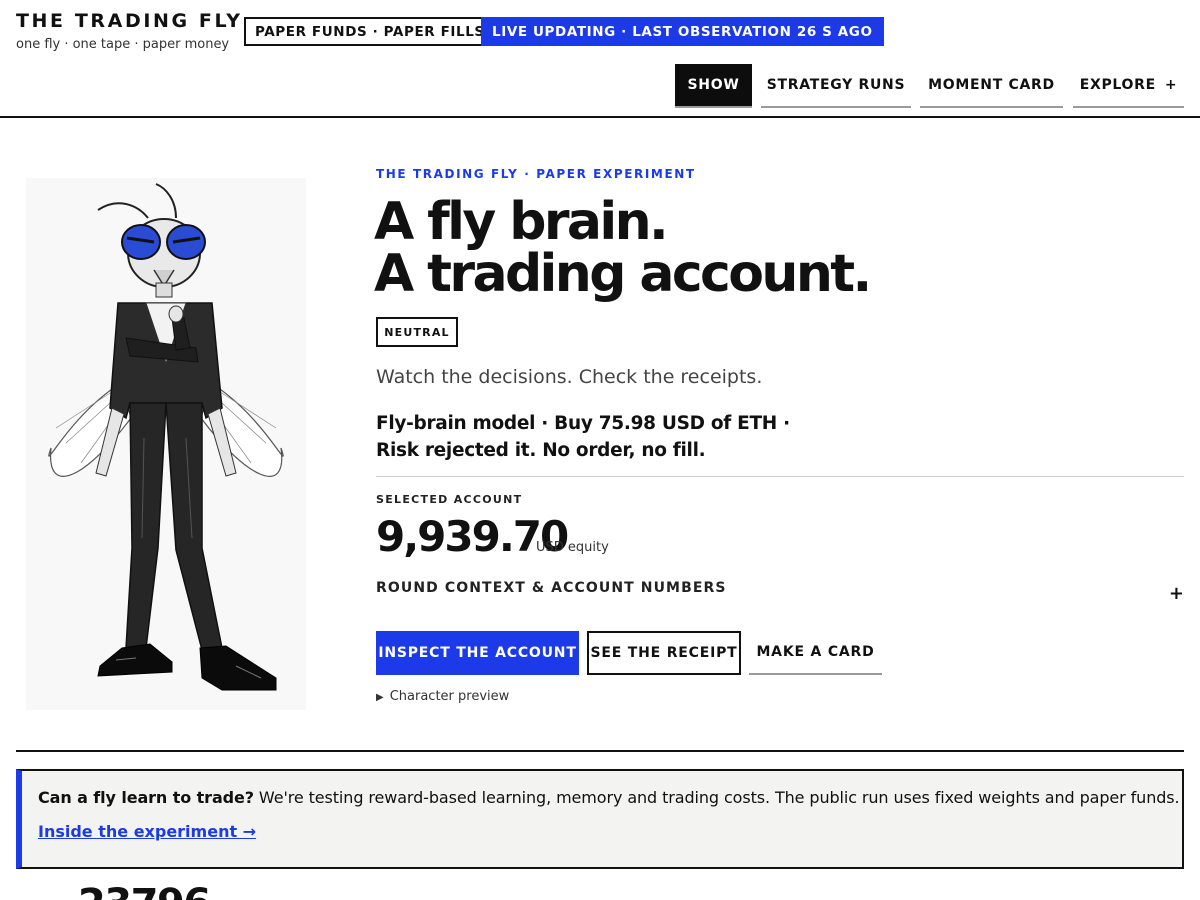 Image resolution: width=1200 pixels, height=900 pixels. What do you see at coordinates (1117, 85) in the screenshot?
I see `nav-explore-label: EXPLORE` at bounding box center [1117, 85].